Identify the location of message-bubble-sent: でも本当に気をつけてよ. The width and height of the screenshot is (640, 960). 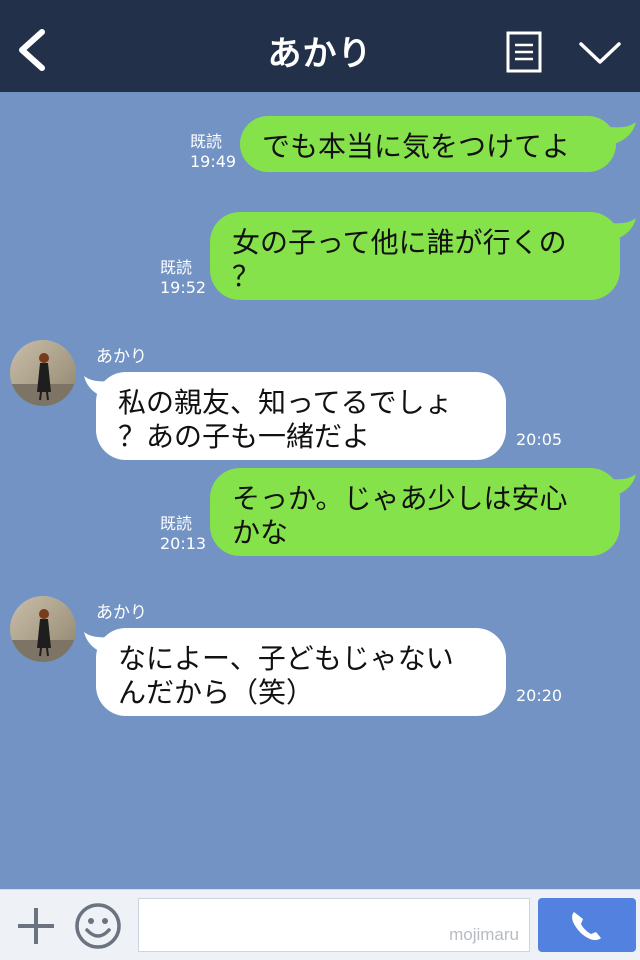
(428, 144).